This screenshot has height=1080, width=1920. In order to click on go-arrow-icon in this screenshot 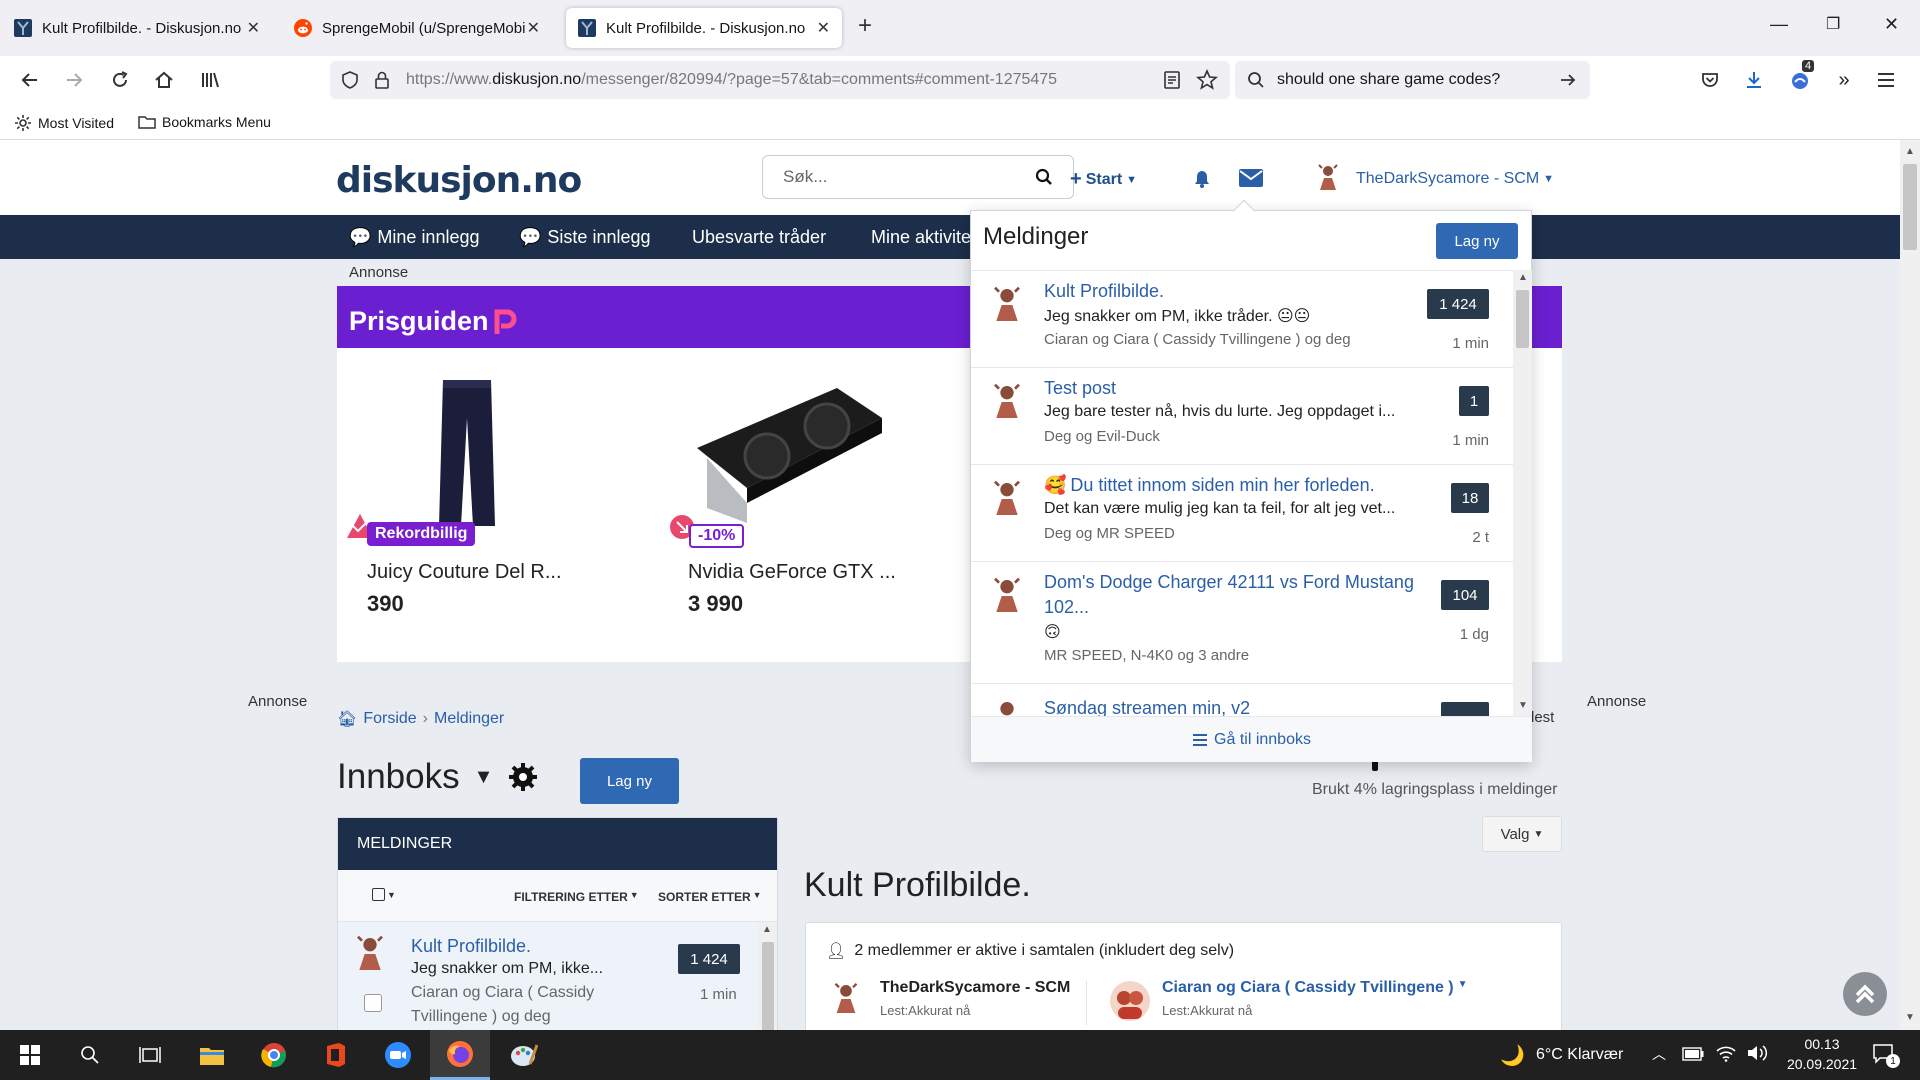, I will do `click(1568, 80)`.